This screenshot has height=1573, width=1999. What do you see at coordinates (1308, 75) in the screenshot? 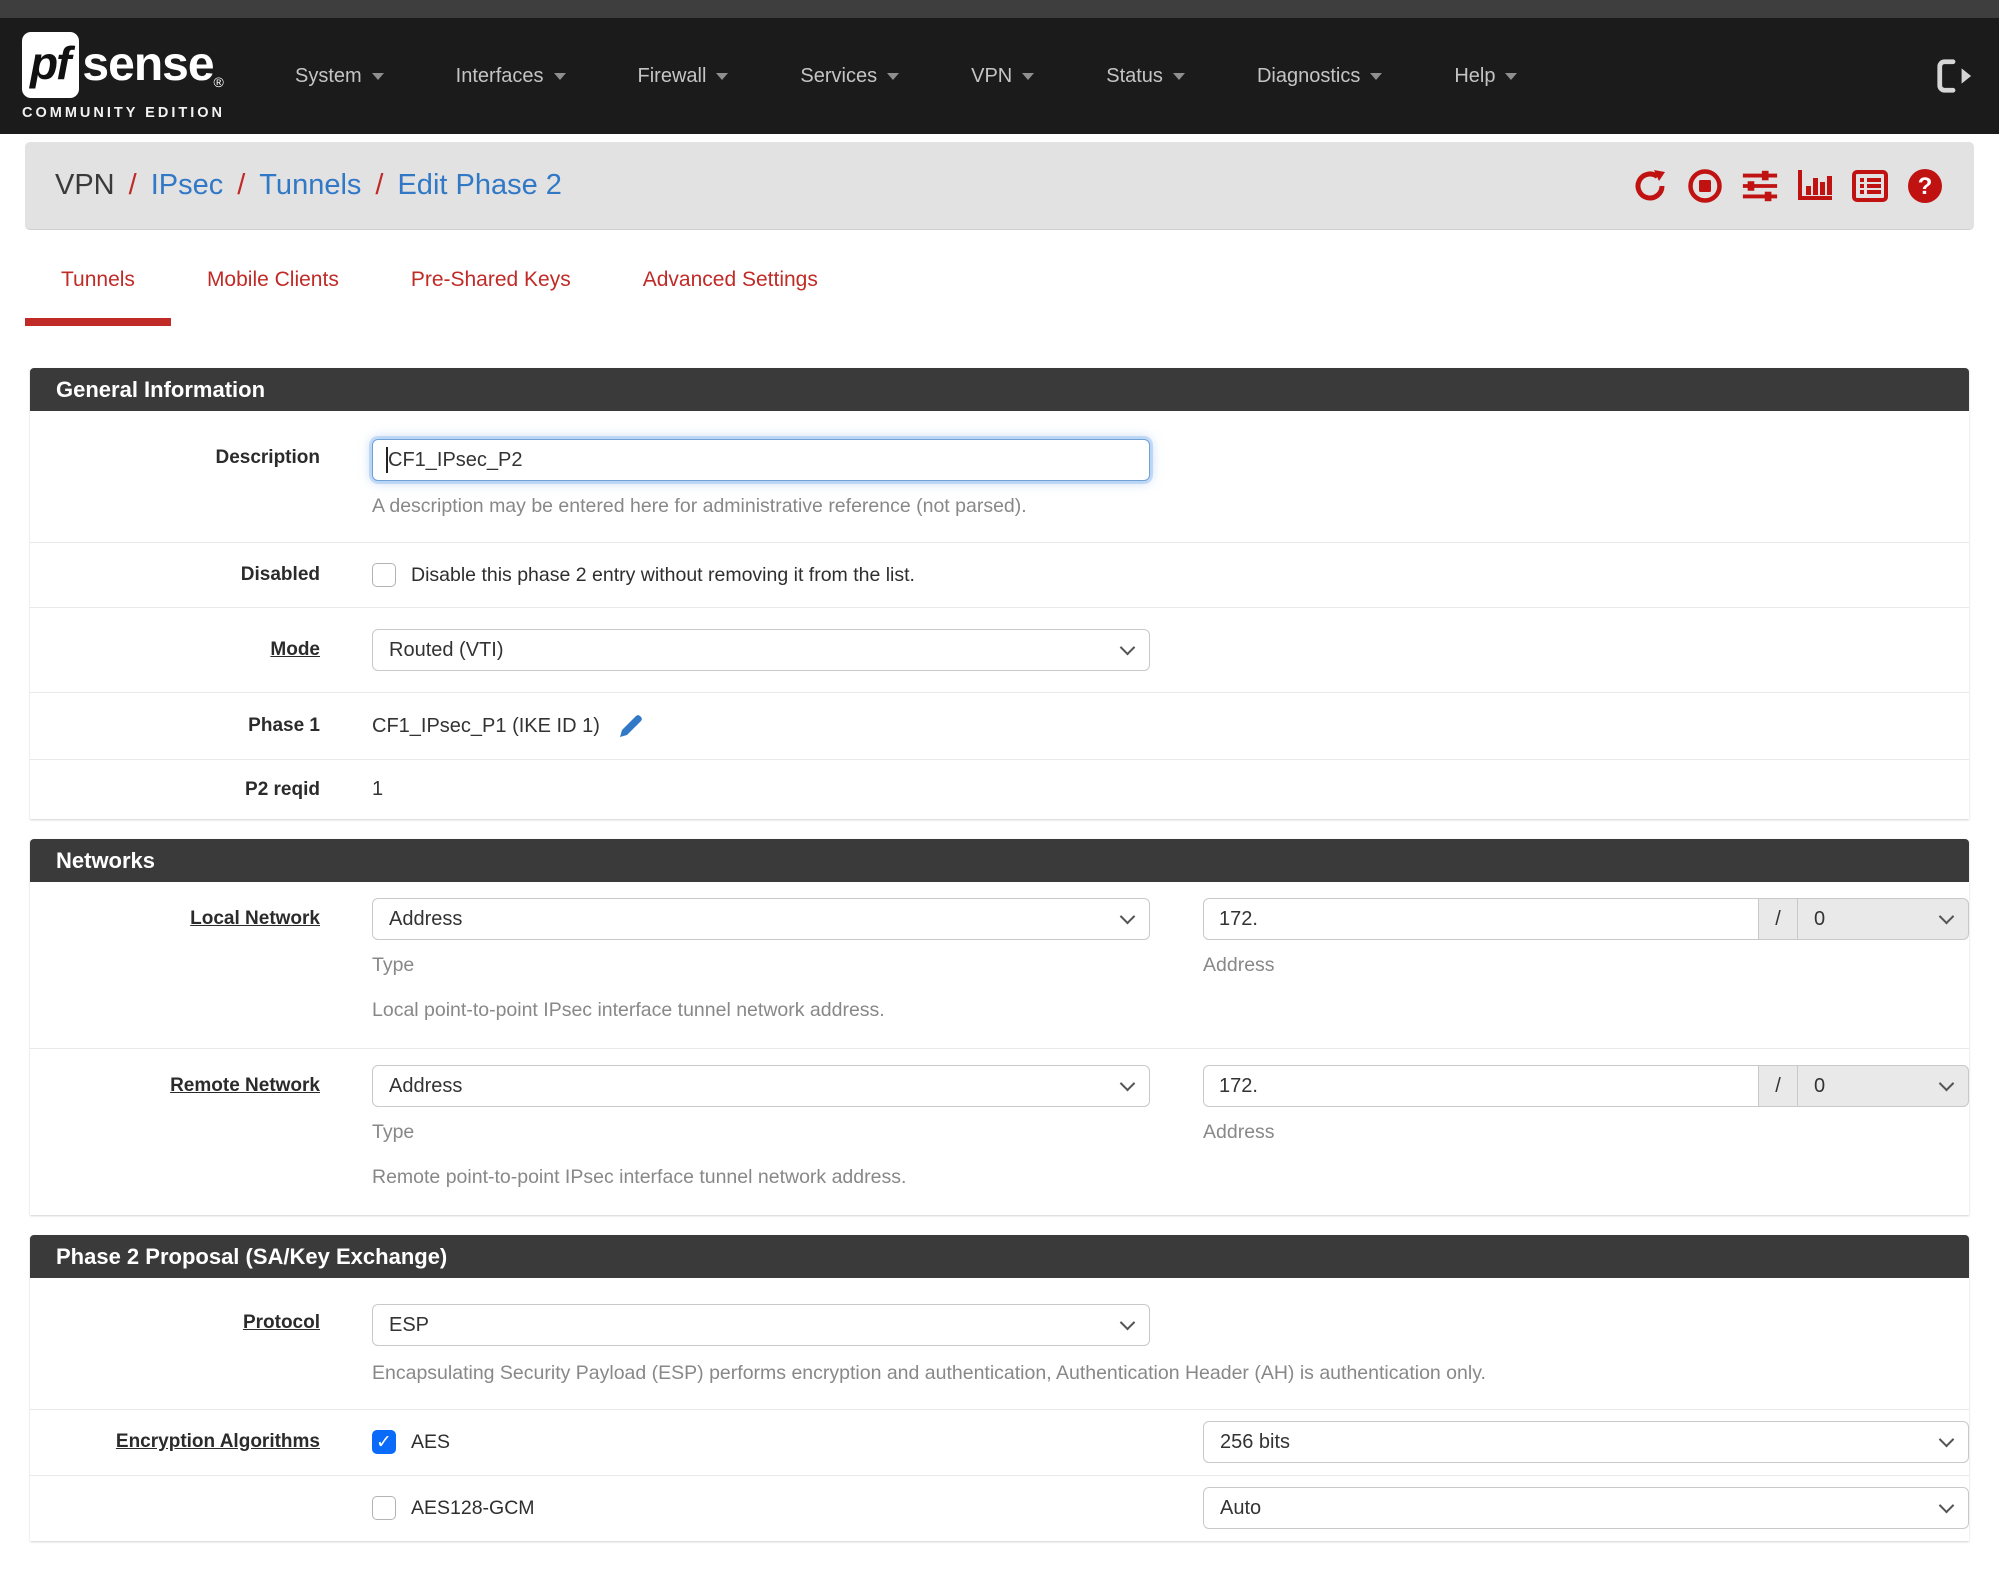
I see `nav-menu-label: Diagnostics` at bounding box center [1308, 75].